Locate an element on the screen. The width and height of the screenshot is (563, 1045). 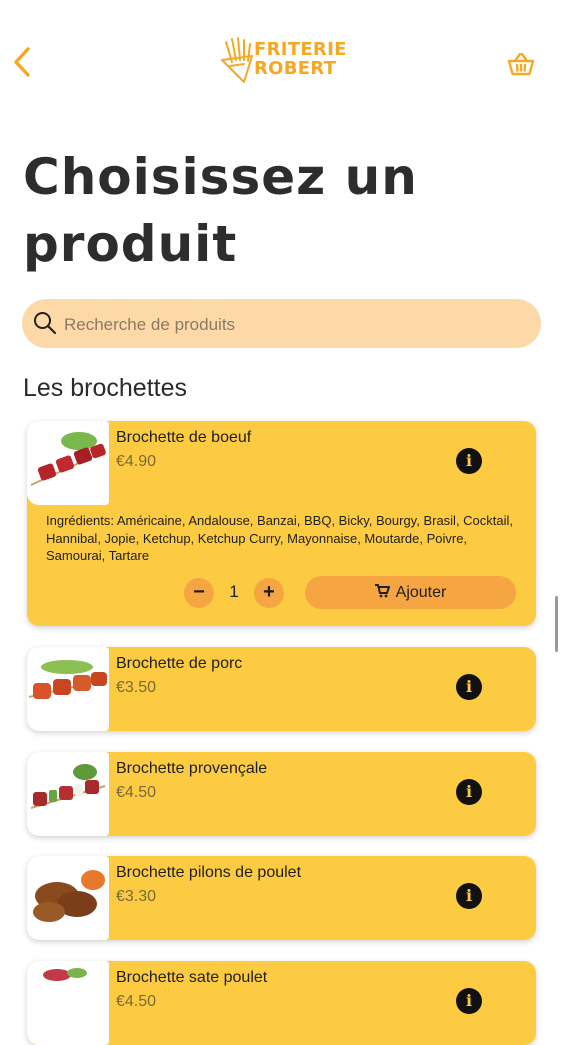
cart-icon is located at coordinates (382, 591).